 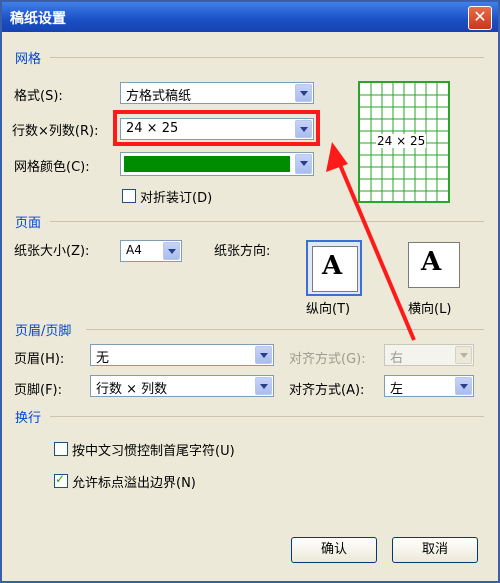 What do you see at coordinates (371, 241) in the screenshot?
I see `annotation-arrow` at bounding box center [371, 241].